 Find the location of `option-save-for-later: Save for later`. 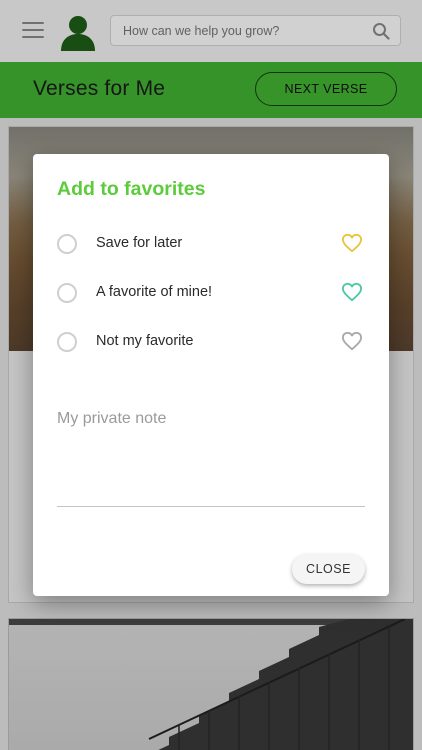

option-save-for-later: Save for later is located at coordinates (211, 244).